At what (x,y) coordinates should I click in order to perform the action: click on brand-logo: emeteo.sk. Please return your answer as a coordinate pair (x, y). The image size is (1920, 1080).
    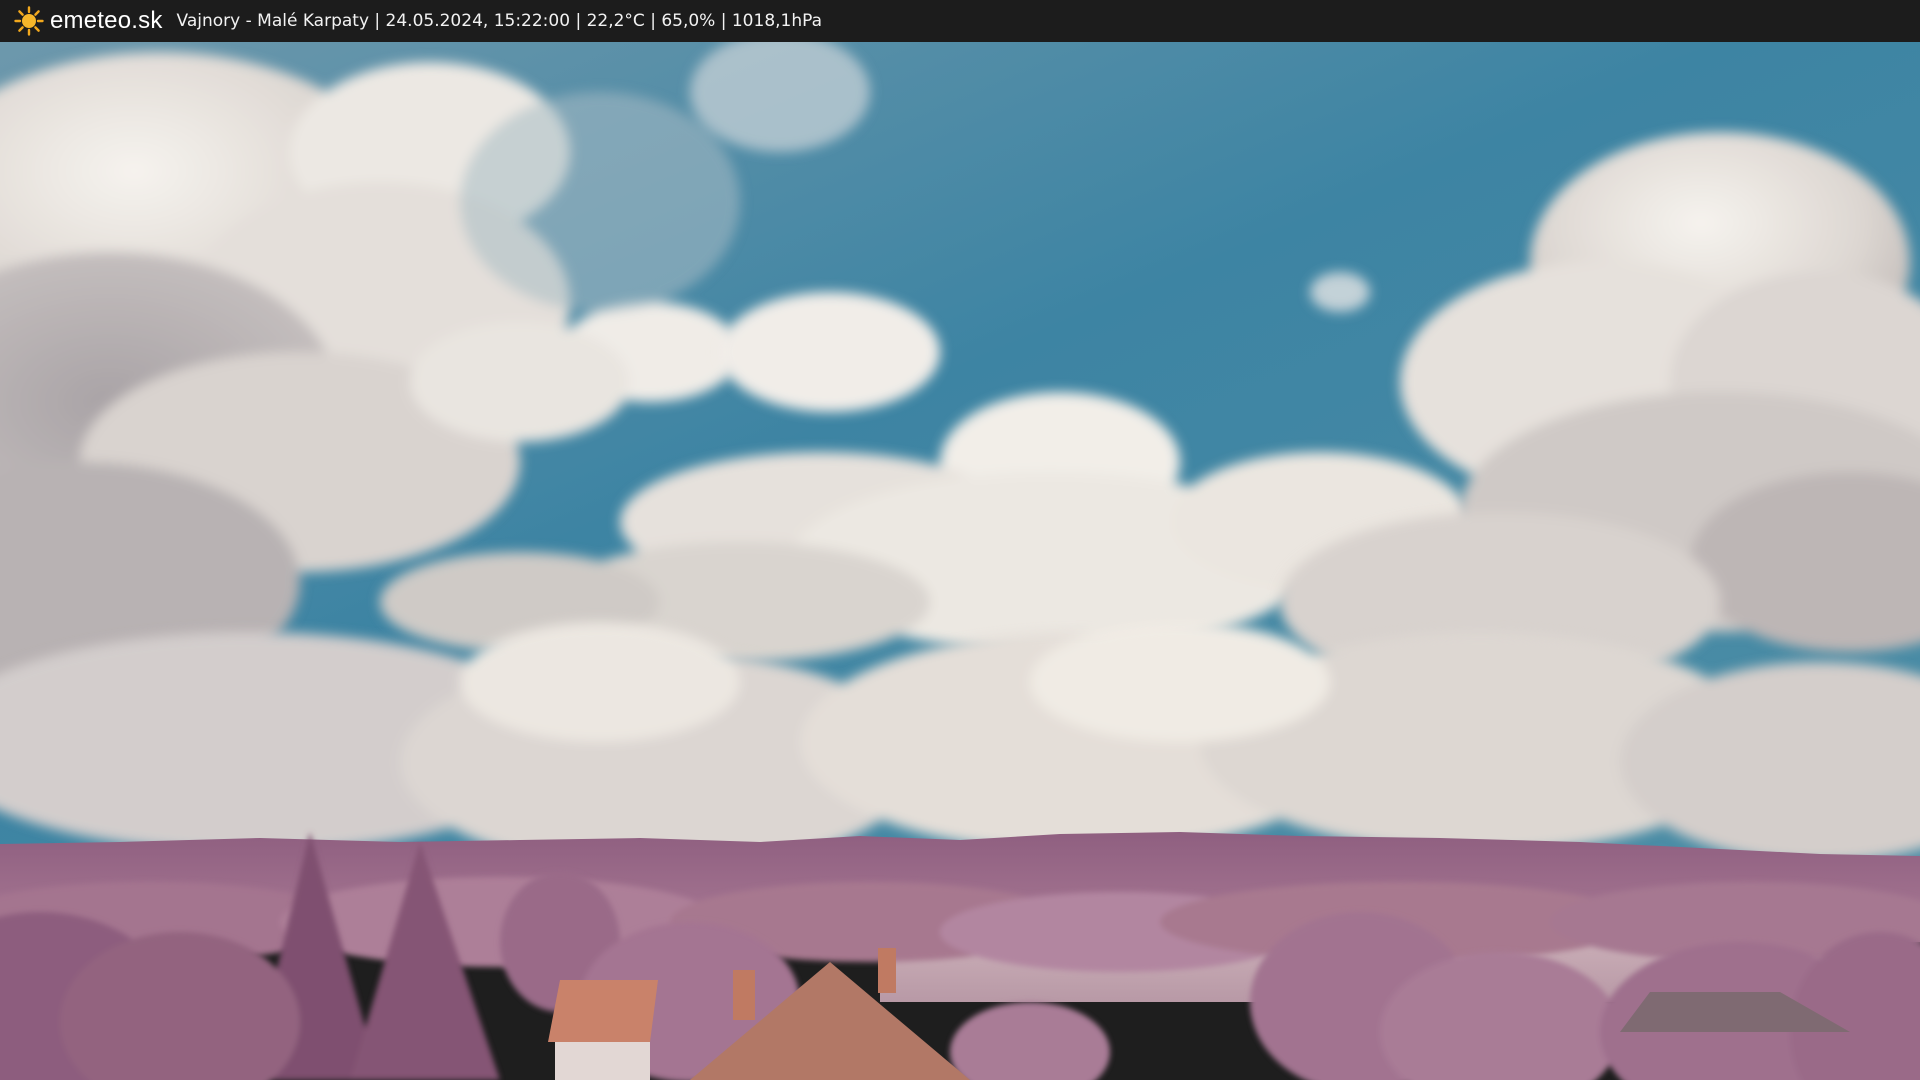
    Looking at the image, I should click on (88, 21).